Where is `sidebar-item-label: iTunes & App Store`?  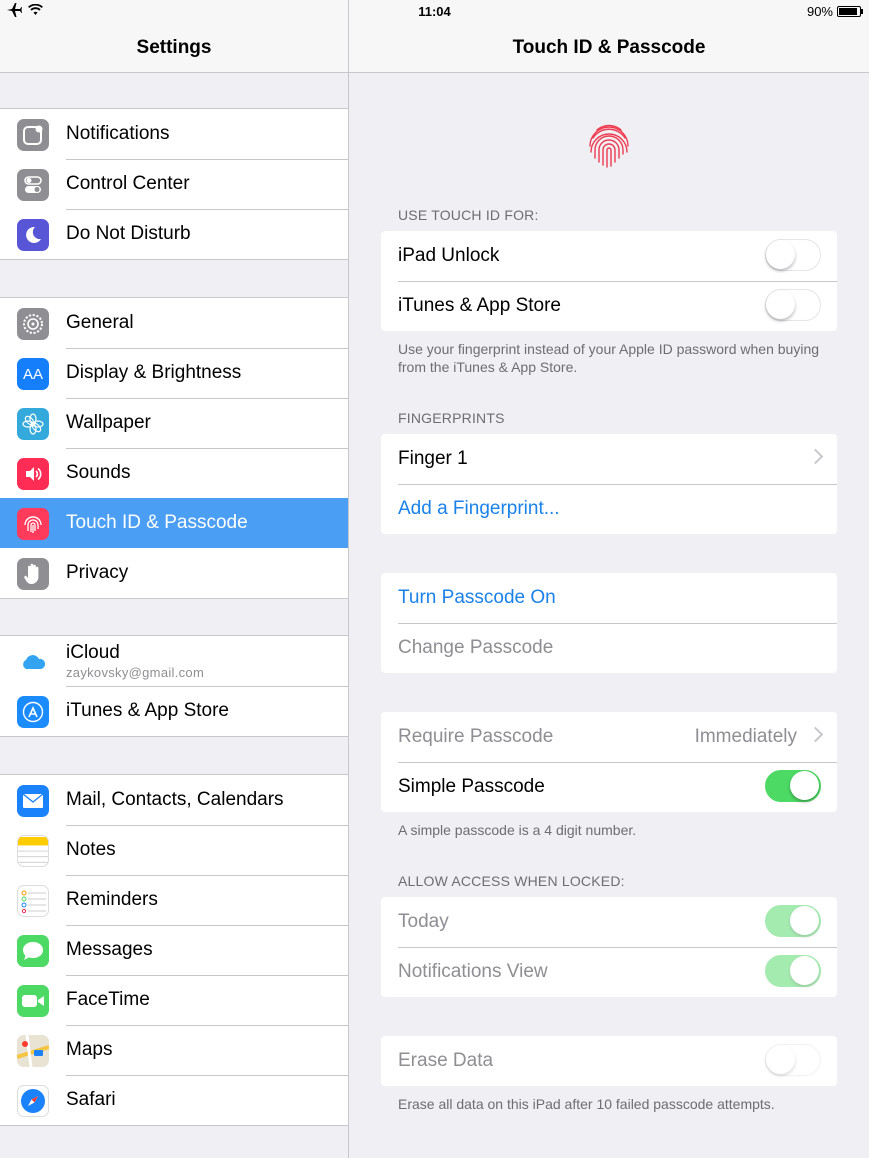
sidebar-item-label: iTunes & App Store is located at coordinates (148, 710).